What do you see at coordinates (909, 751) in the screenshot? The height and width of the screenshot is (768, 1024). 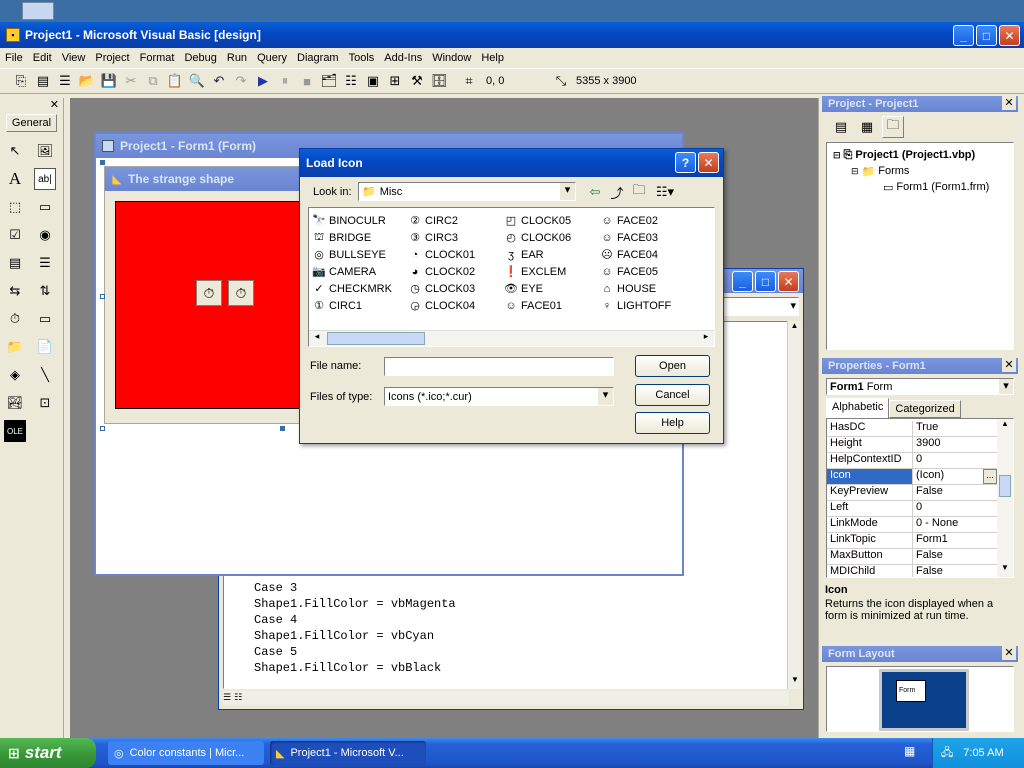 I see `language-icon: ▦` at bounding box center [909, 751].